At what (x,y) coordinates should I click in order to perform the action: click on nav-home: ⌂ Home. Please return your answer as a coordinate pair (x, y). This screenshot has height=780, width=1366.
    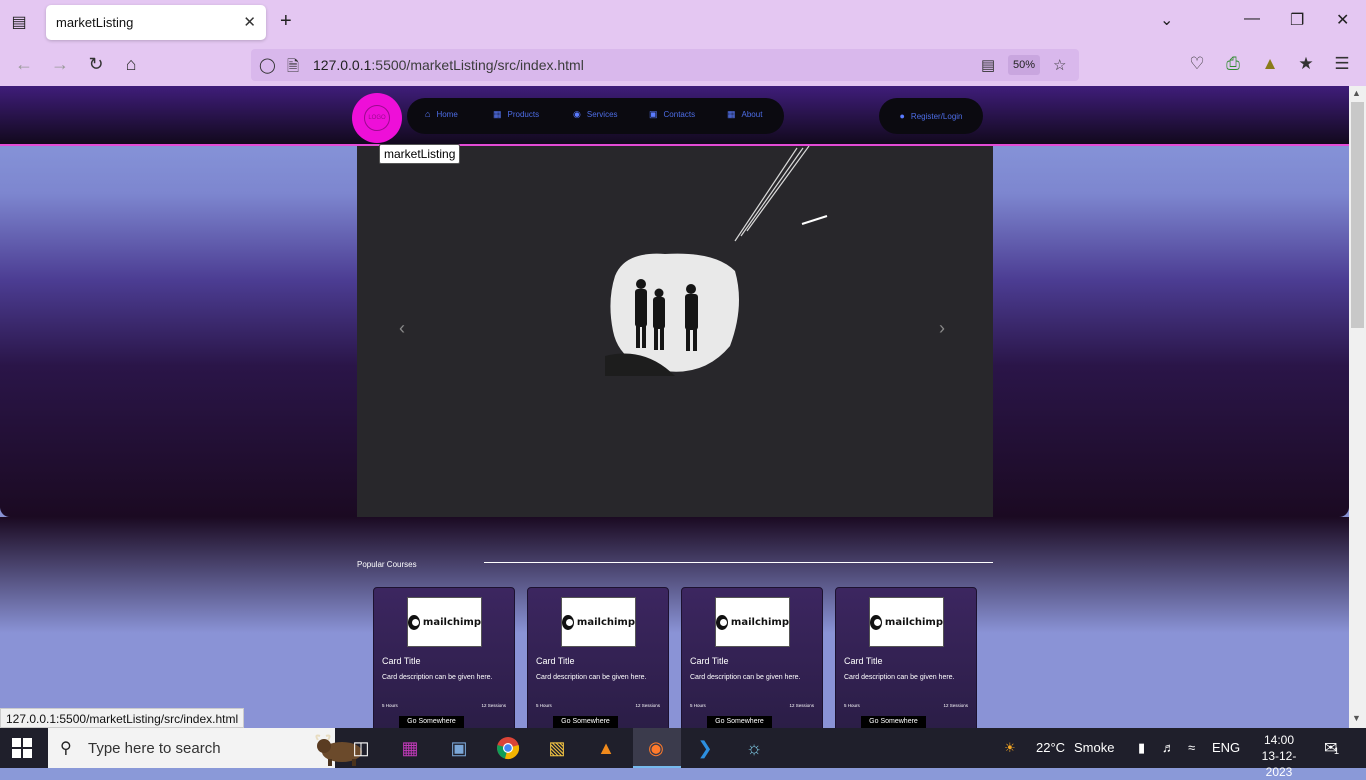
    Looking at the image, I should click on (441, 114).